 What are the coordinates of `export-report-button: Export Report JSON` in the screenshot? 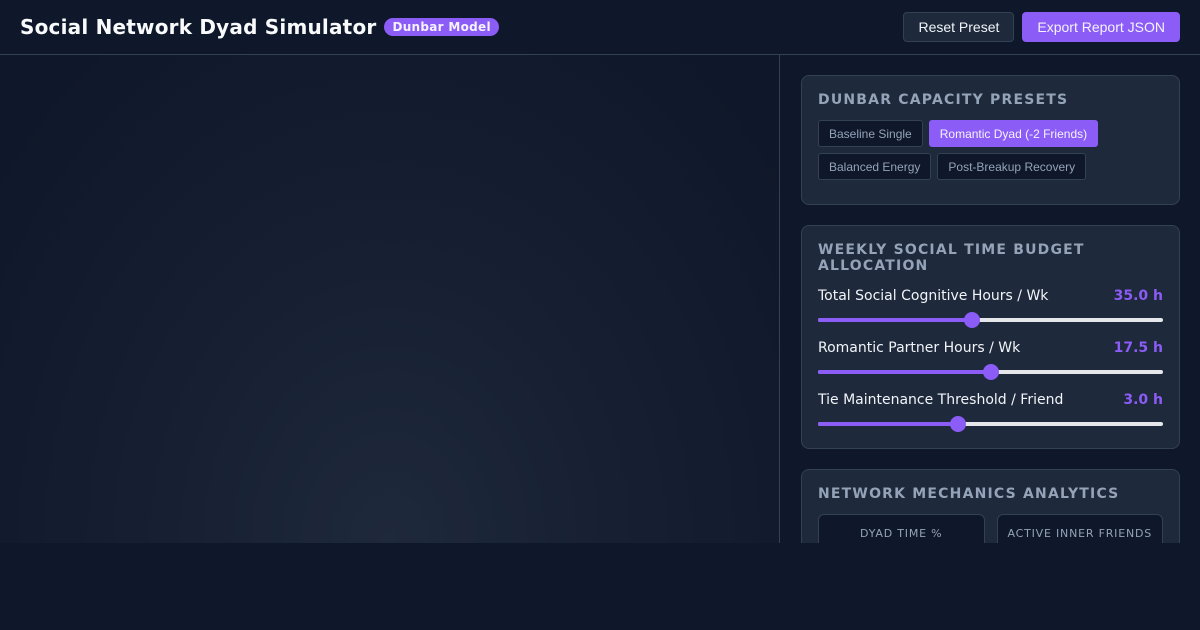 It's located at (1101, 27).